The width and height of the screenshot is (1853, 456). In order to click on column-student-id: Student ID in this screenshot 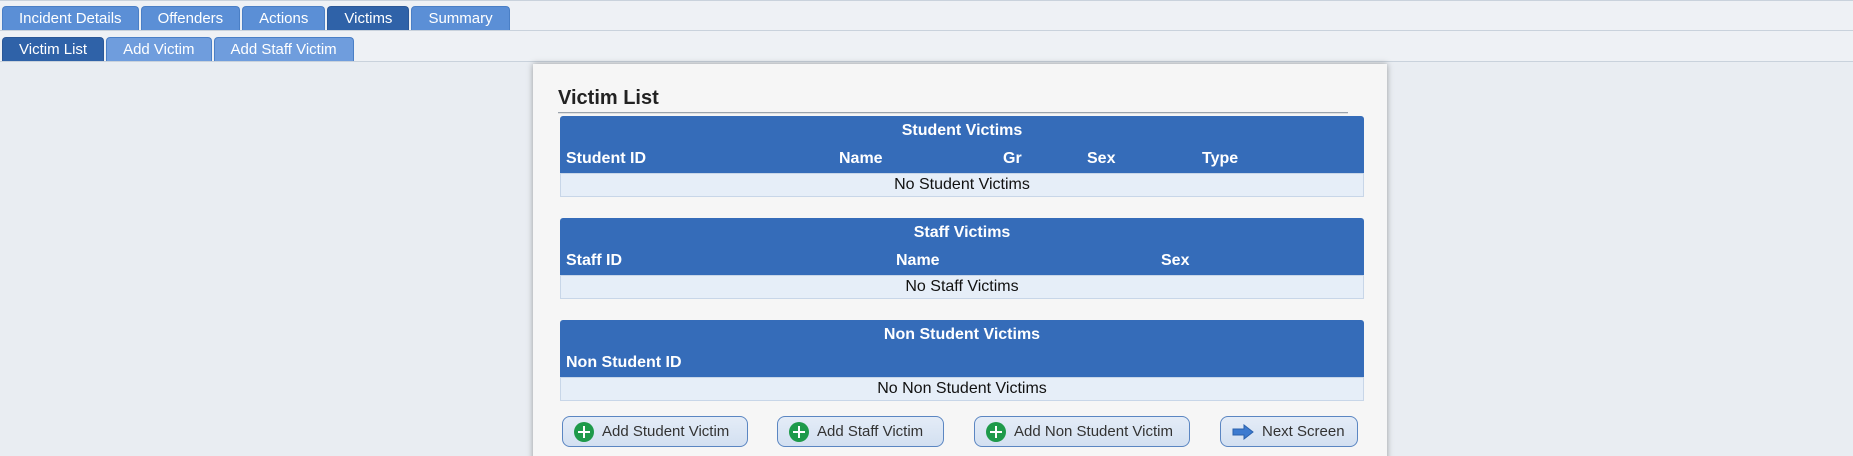, I will do `click(606, 158)`.